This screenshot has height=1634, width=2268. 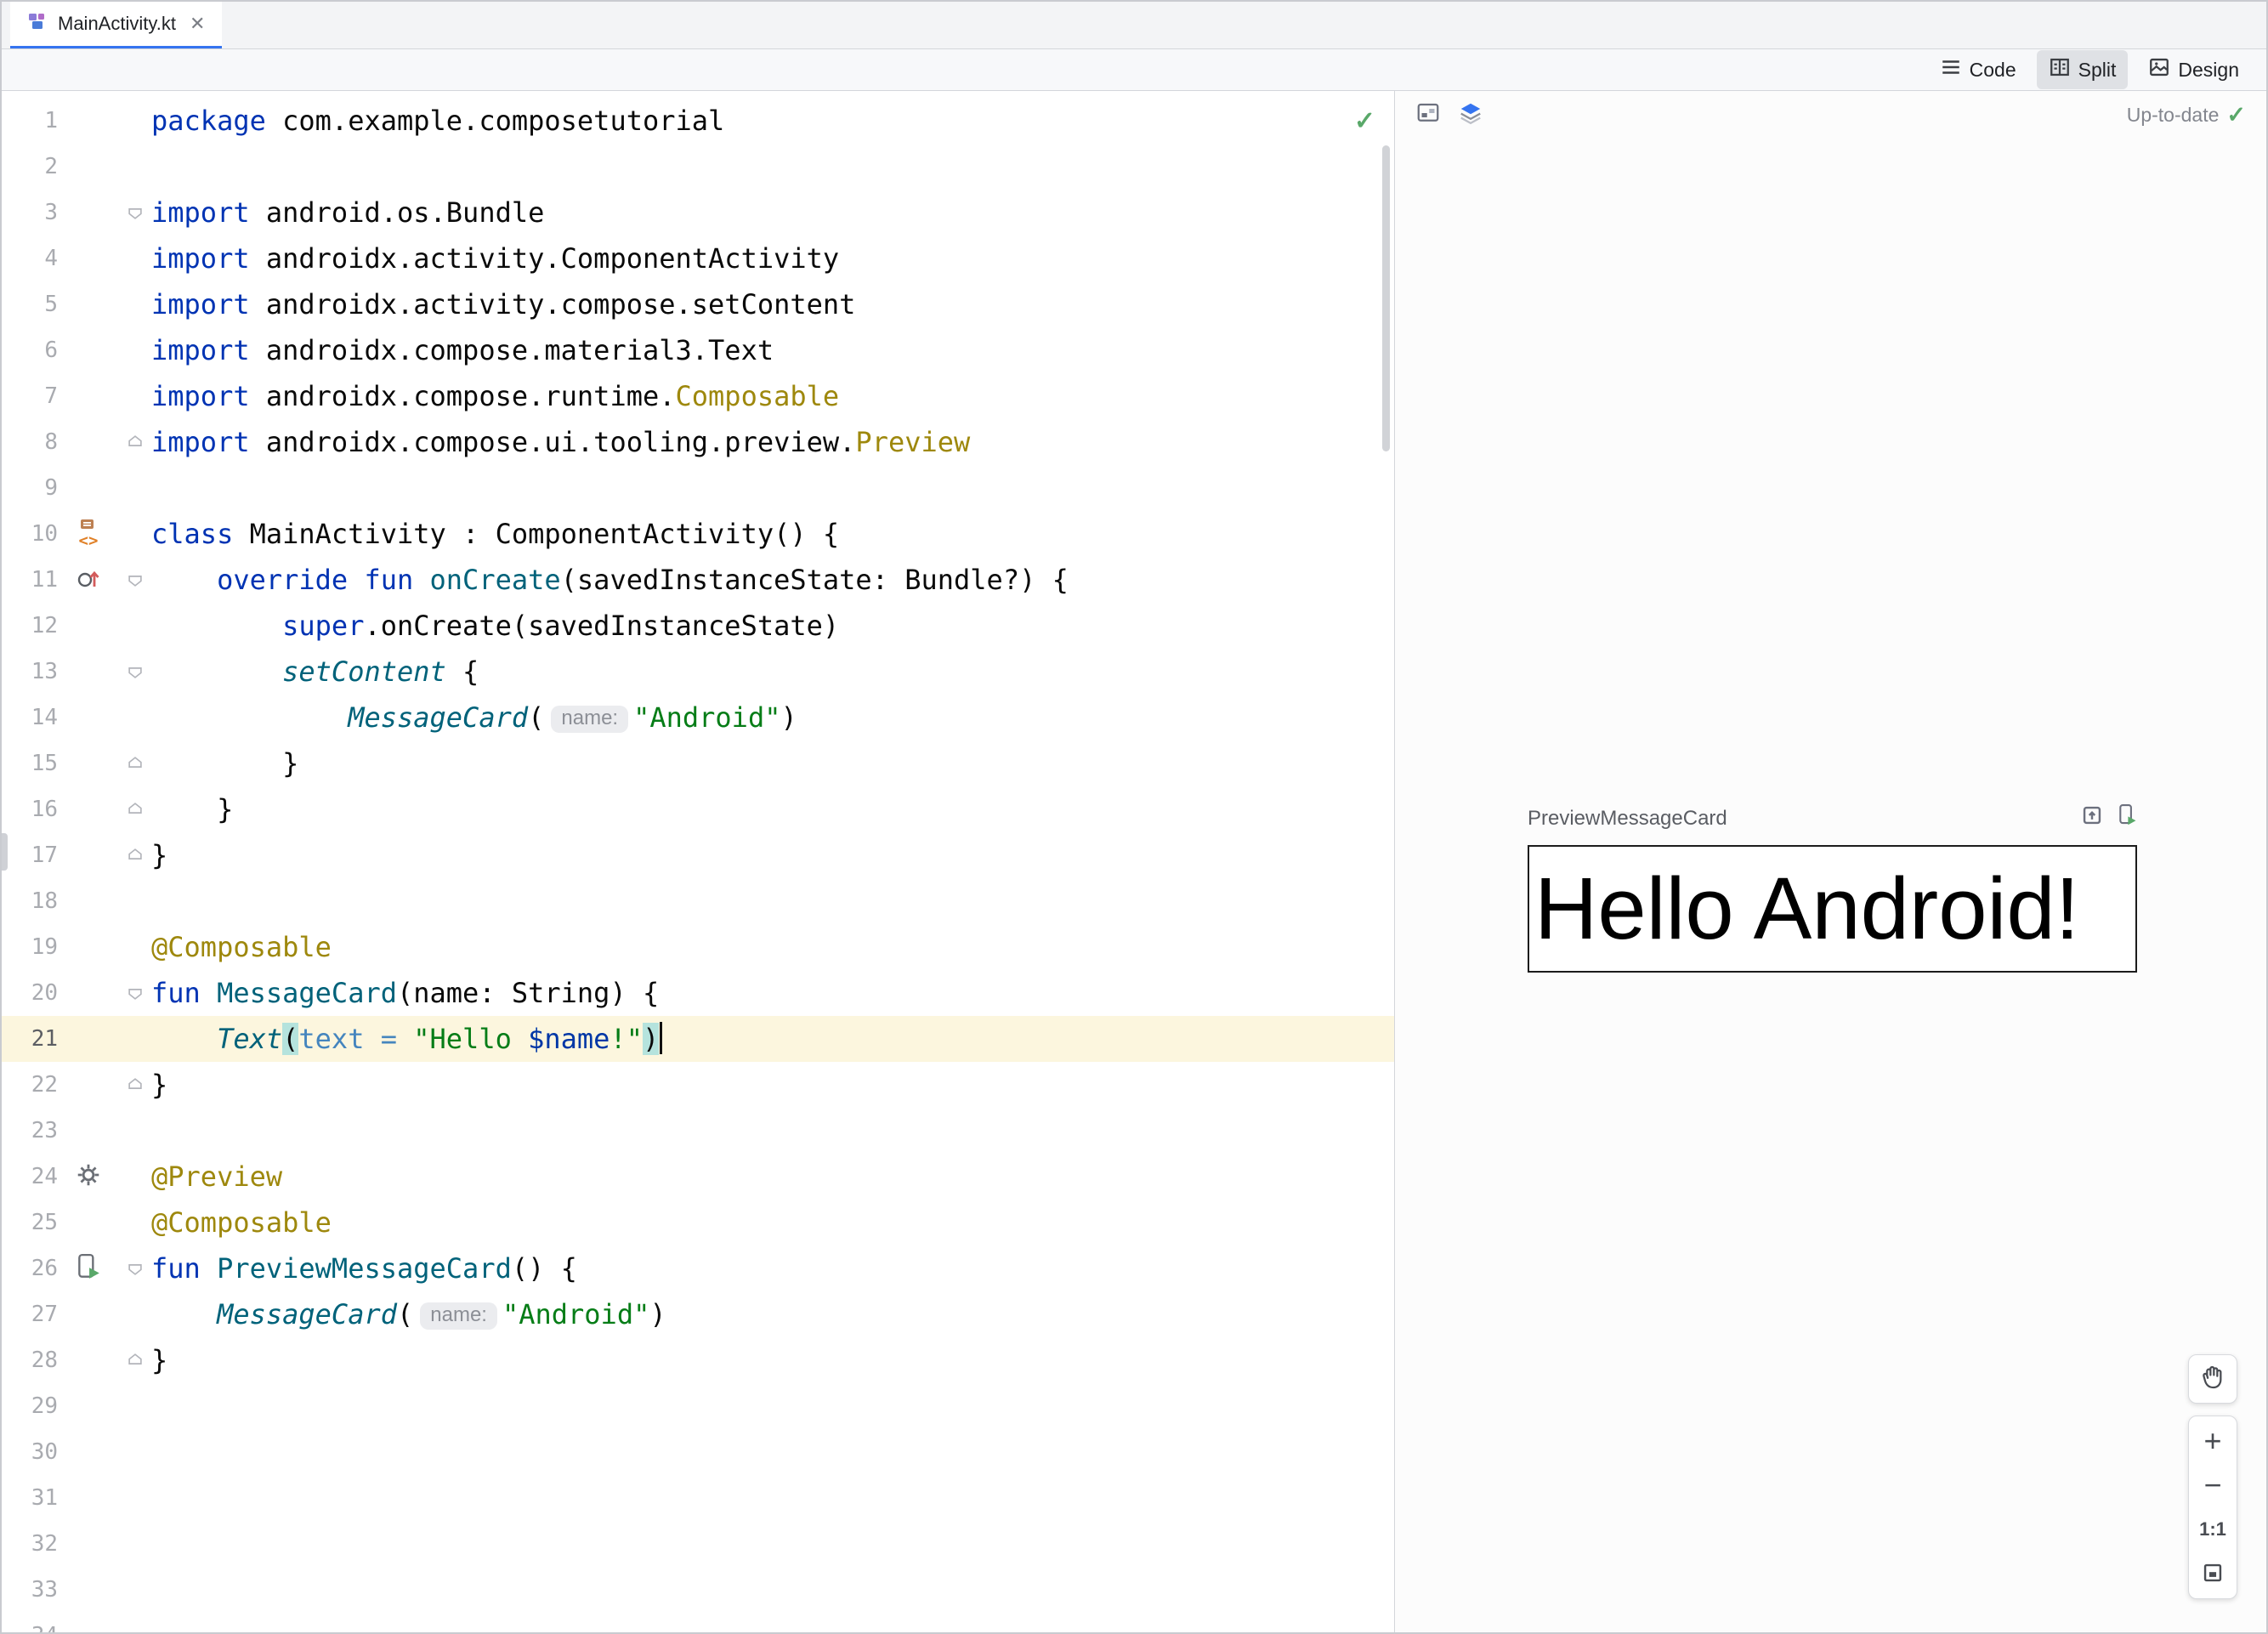 I want to click on line-number: 9, so click(x=30, y=488).